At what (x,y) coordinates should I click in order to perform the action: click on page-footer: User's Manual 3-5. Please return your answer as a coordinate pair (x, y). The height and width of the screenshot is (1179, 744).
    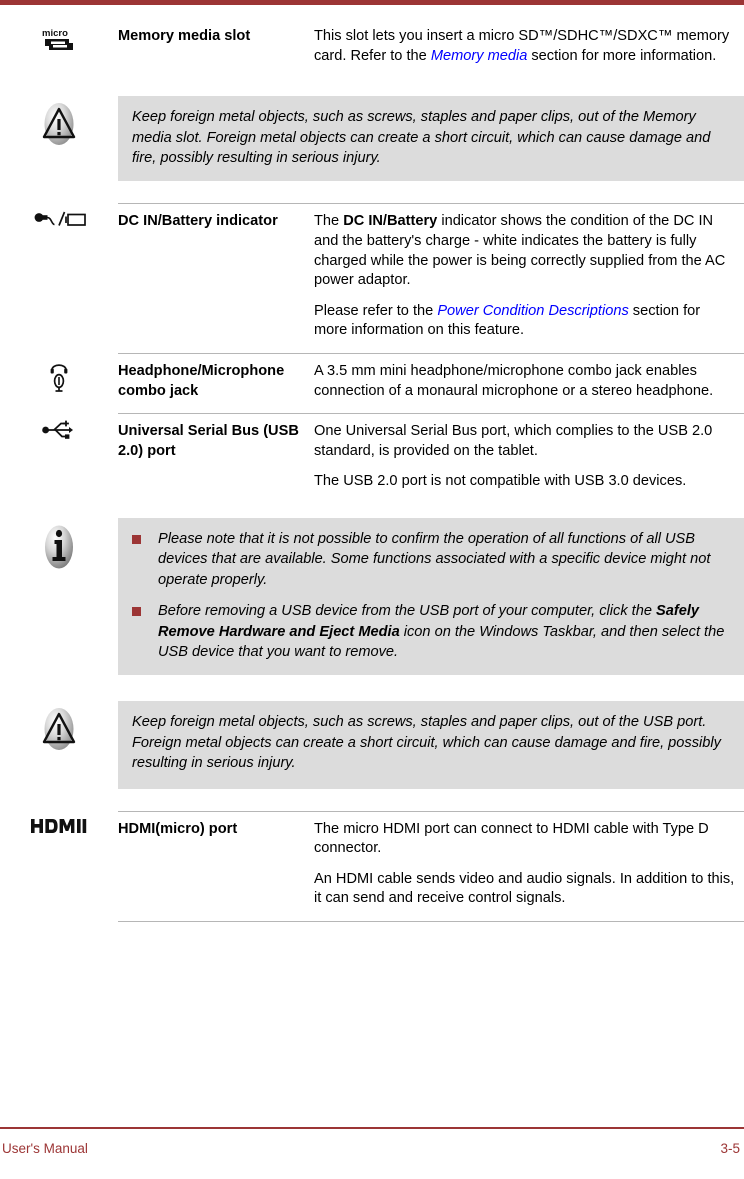
    Looking at the image, I should click on (372, 1153).